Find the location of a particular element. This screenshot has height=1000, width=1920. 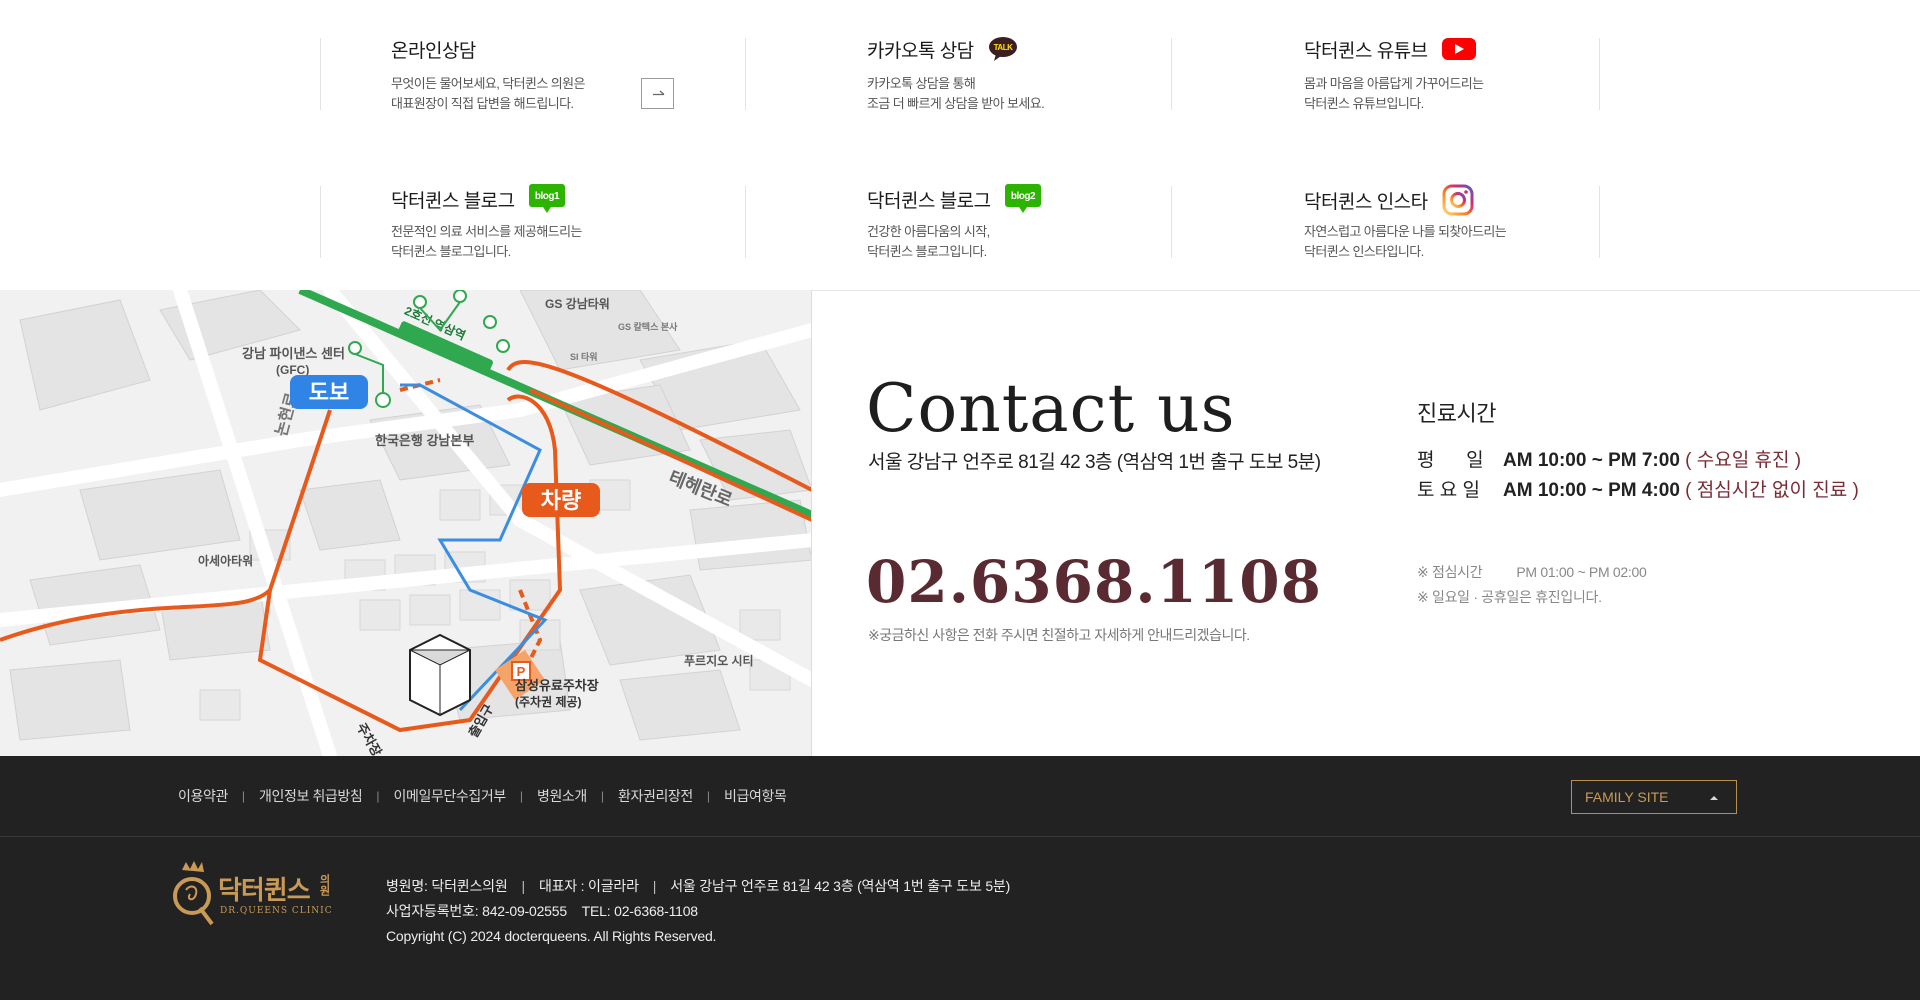

phone-note: ※궁금하신 사항은 전화 주시면 친절하고 자세하게 안내드리겠습니다. is located at coordinates (1059, 635).